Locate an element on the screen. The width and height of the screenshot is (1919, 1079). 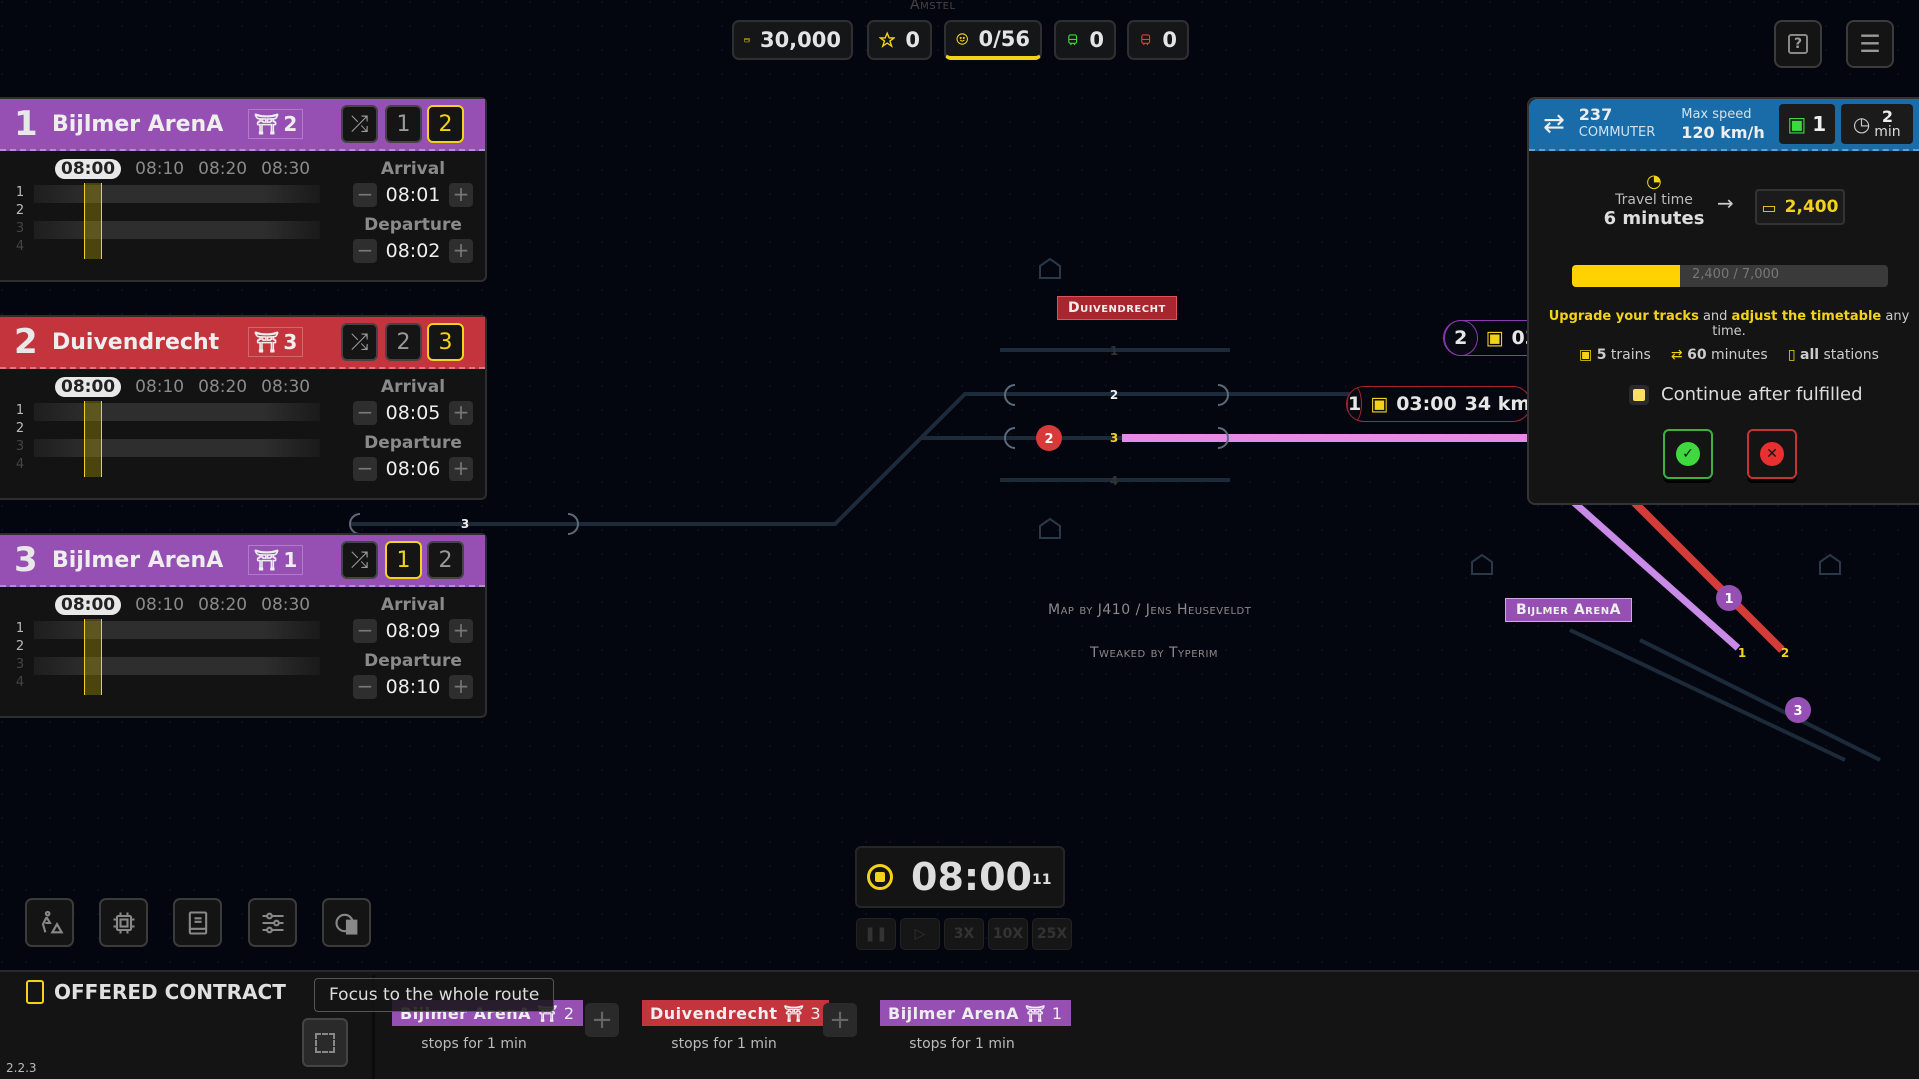
check-icon: ✓ is located at coordinates (1688, 454).